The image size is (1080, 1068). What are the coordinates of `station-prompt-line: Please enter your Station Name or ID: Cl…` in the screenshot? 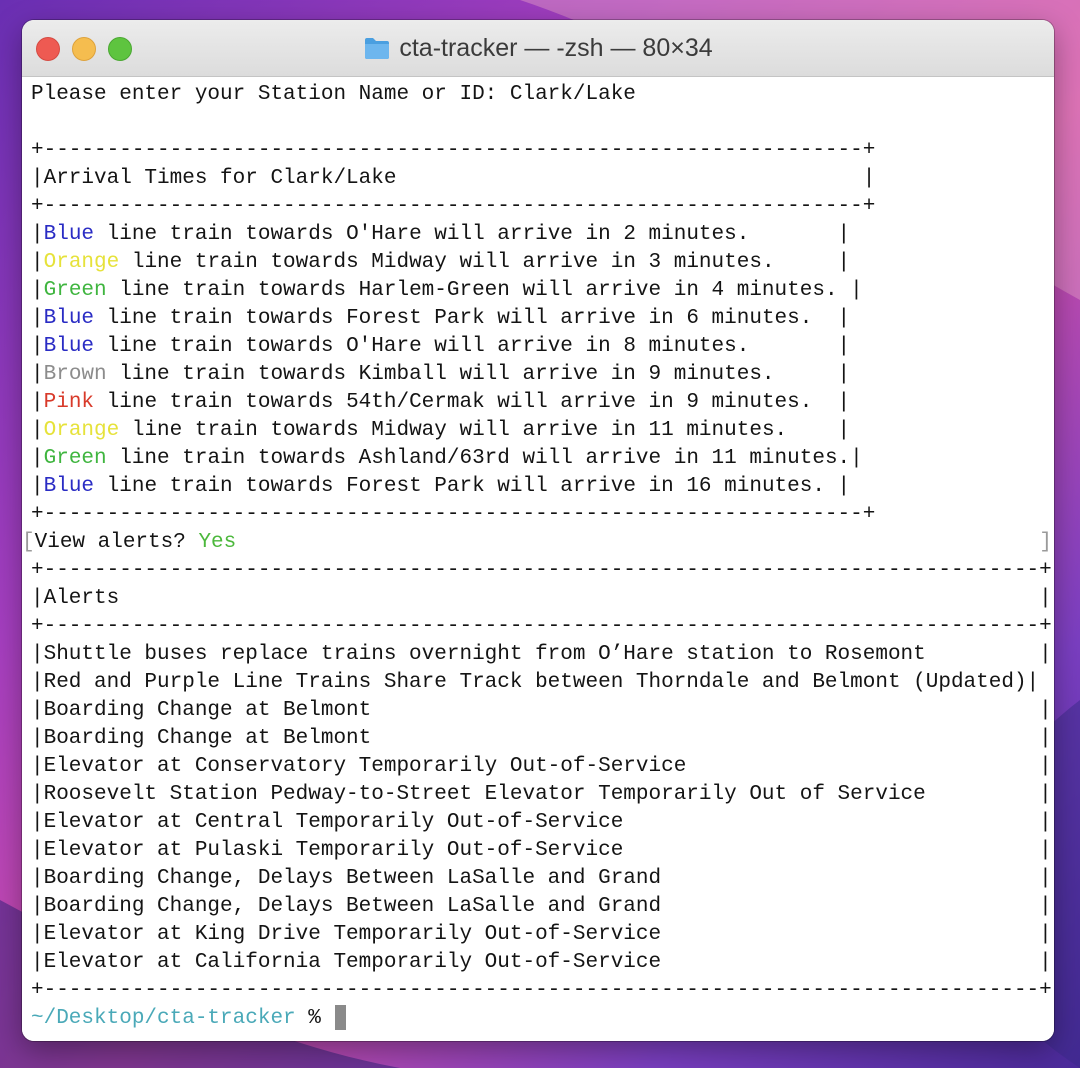 It's located at (333, 94).